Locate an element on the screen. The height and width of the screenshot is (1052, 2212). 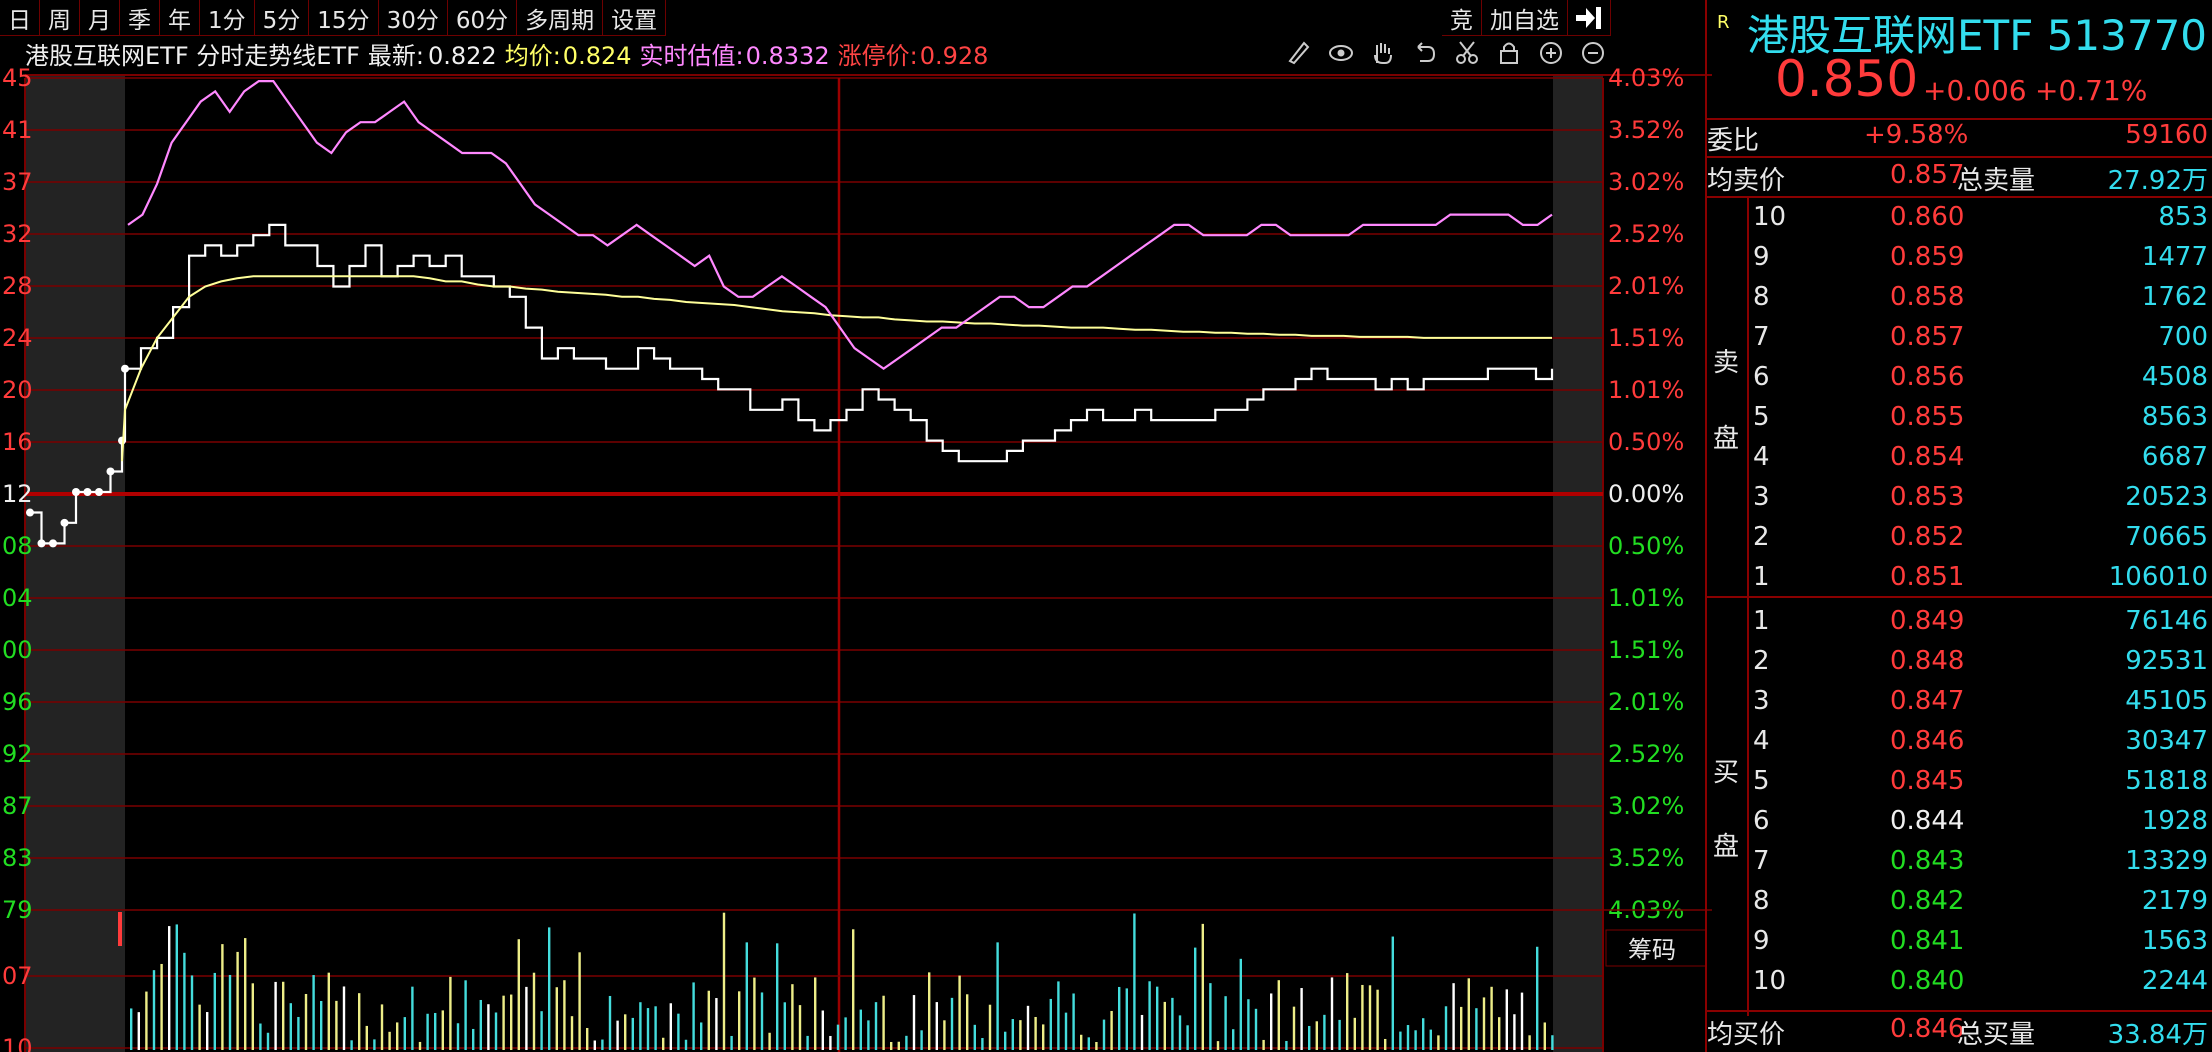
period-tab-2: 月 is located at coordinates (100, 18).